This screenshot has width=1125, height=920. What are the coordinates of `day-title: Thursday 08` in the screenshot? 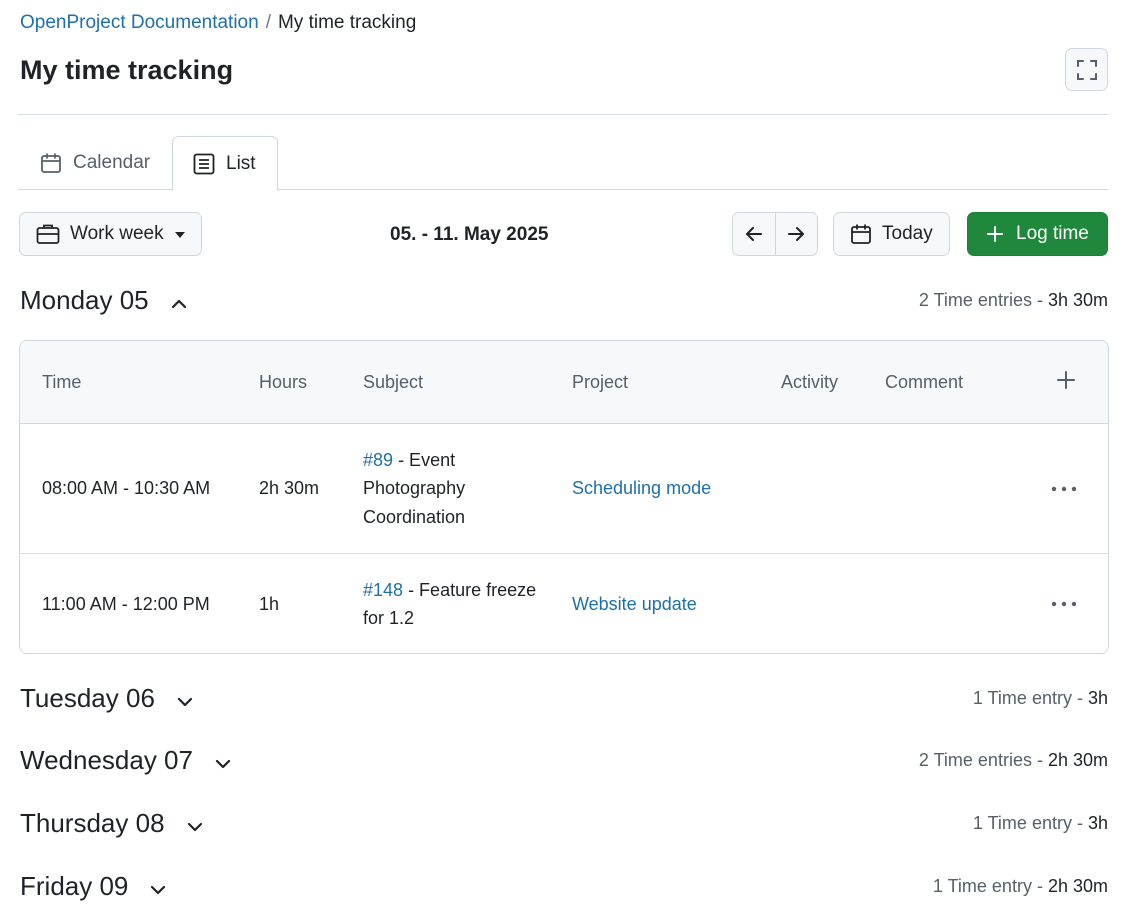 It's located at (92, 822).